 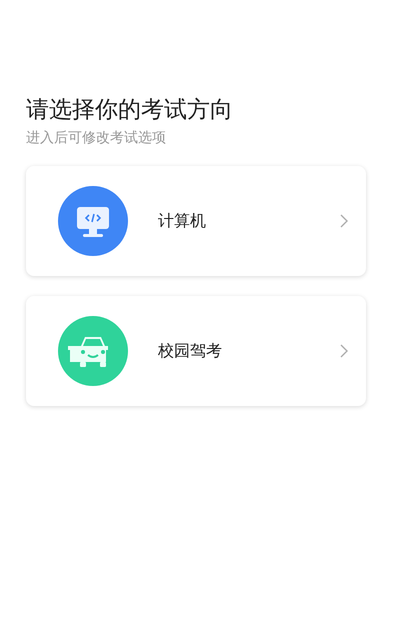 I want to click on option-card: 校园驾考, so click(x=196, y=351).